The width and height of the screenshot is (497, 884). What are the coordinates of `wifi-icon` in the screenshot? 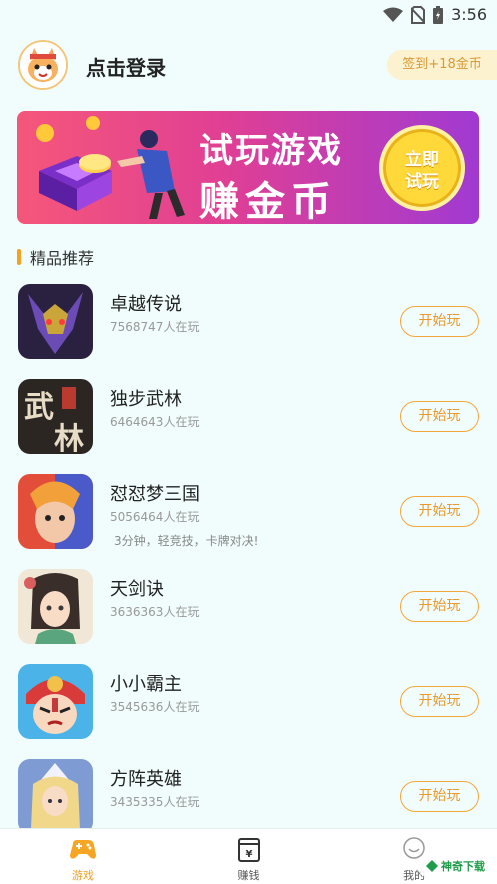 It's located at (393, 14).